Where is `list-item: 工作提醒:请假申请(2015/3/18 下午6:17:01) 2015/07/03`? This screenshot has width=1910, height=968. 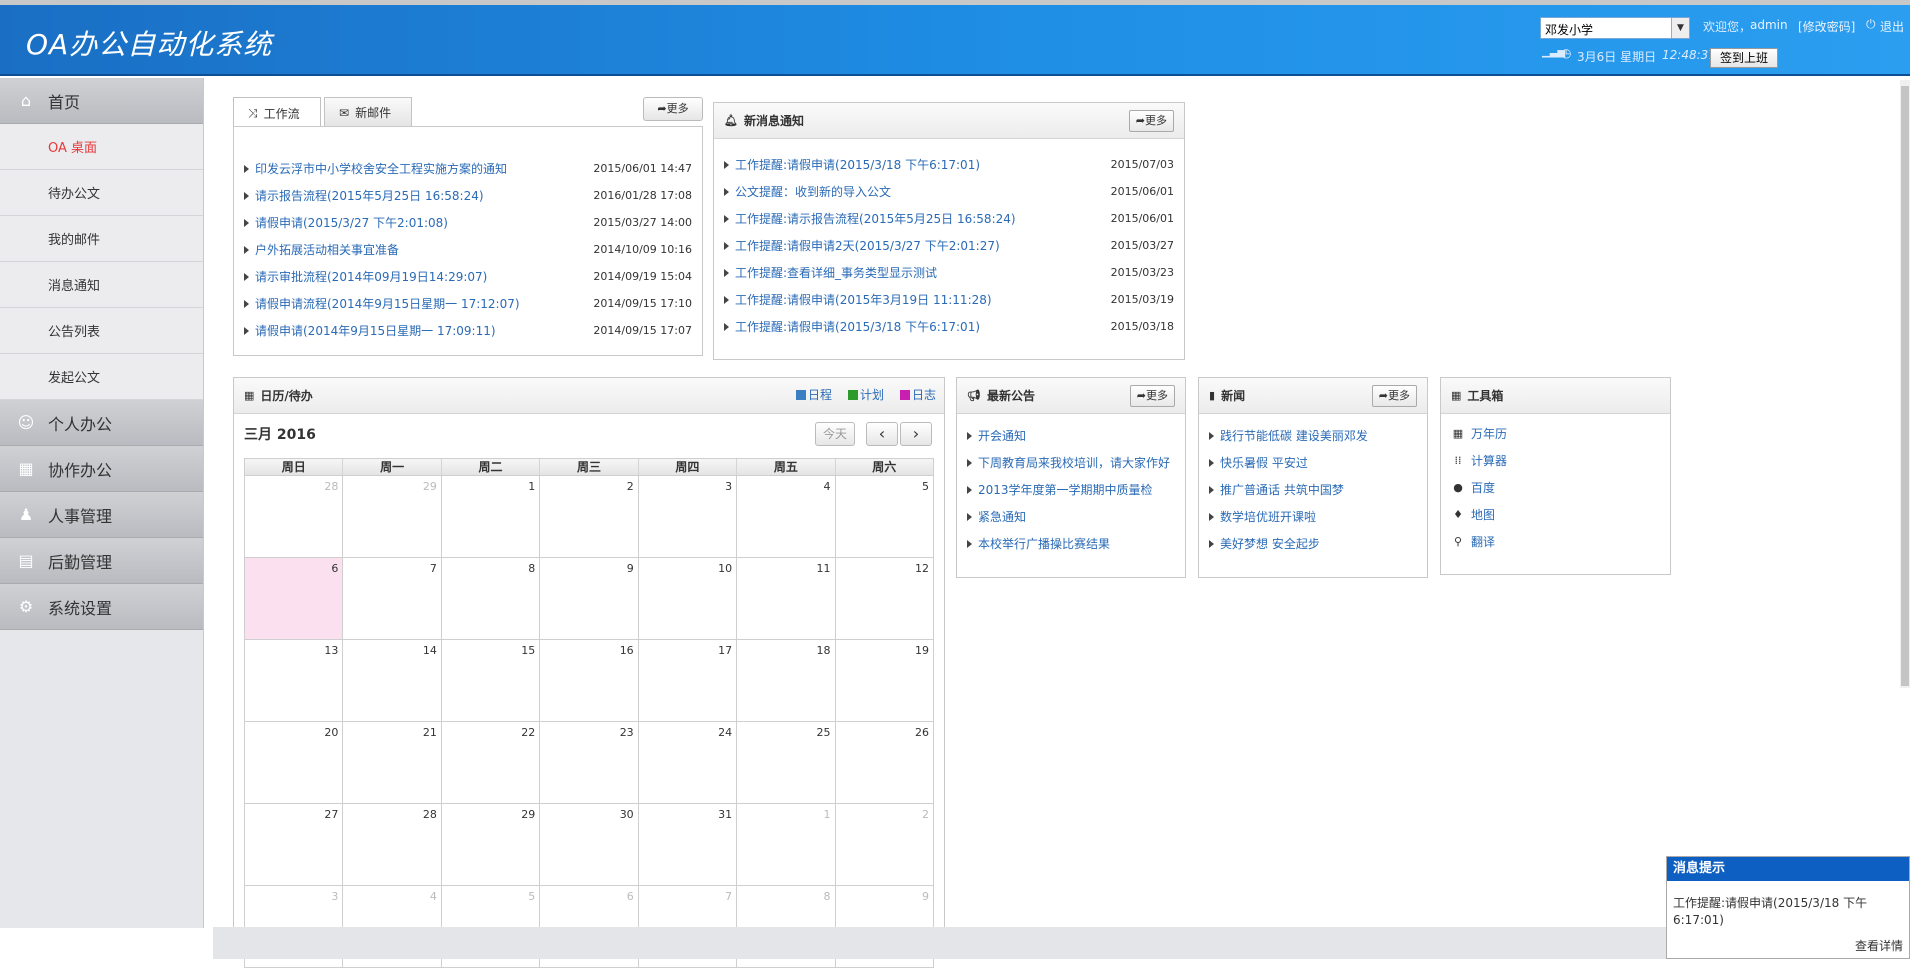
list-item: 工作提醒:请假申请(2015/3/18 下午6:17:01) 2015/07/03 is located at coordinates (949, 164).